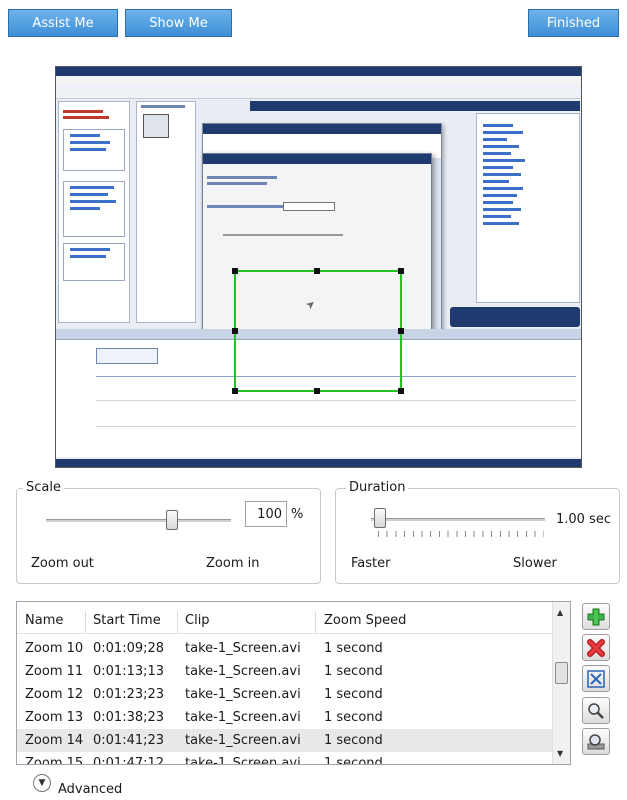  I want to click on column-header-name: Name, so click(44, 620).